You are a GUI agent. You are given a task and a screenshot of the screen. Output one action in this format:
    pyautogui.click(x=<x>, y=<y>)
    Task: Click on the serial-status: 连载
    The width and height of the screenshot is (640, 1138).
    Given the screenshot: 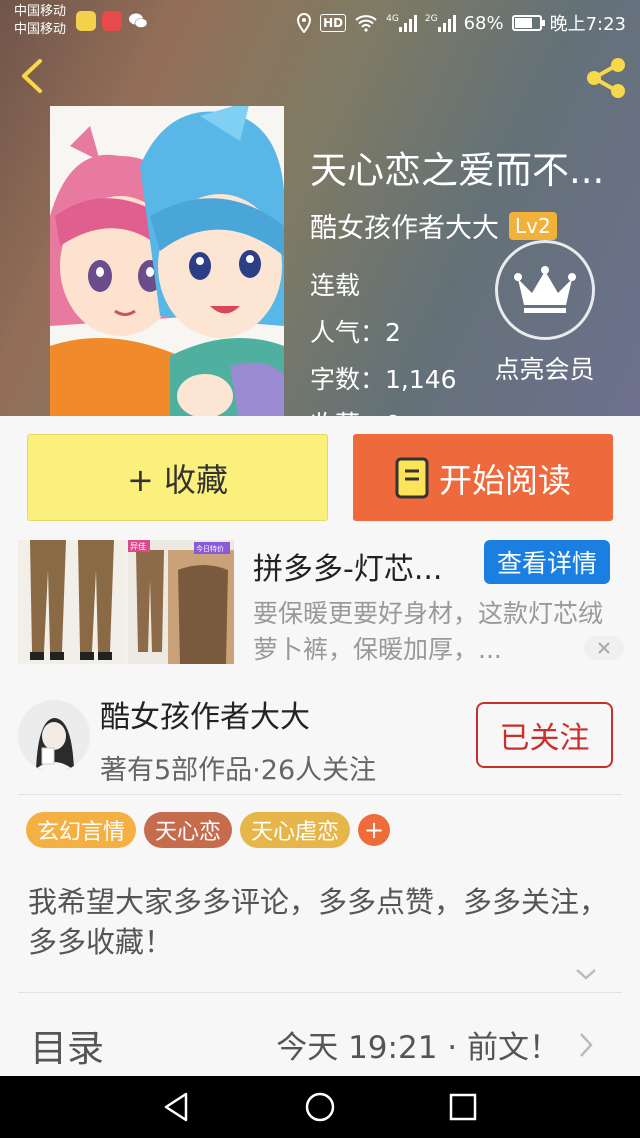 What is the action you would take?
    pyautogui.click(x=335, y=285)
    